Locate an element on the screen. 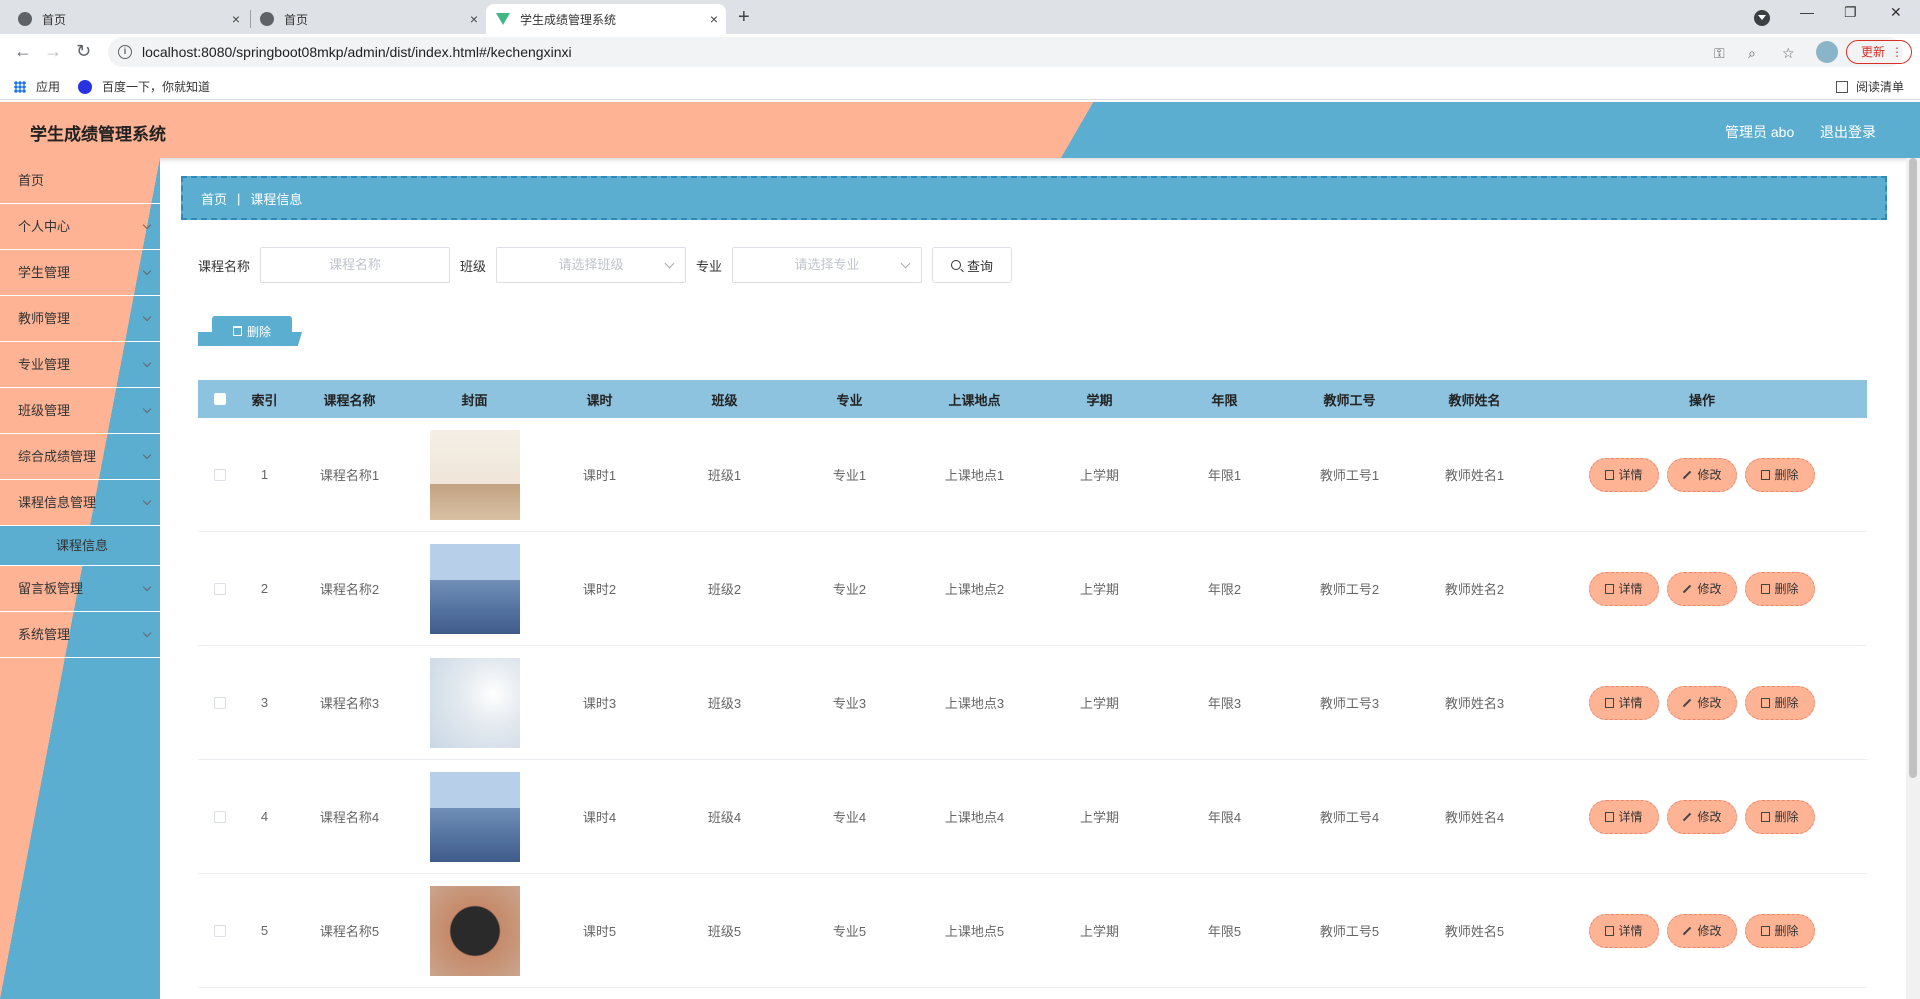  sidebar-item-label: 系统管理 is located at coordinates (44, 634).